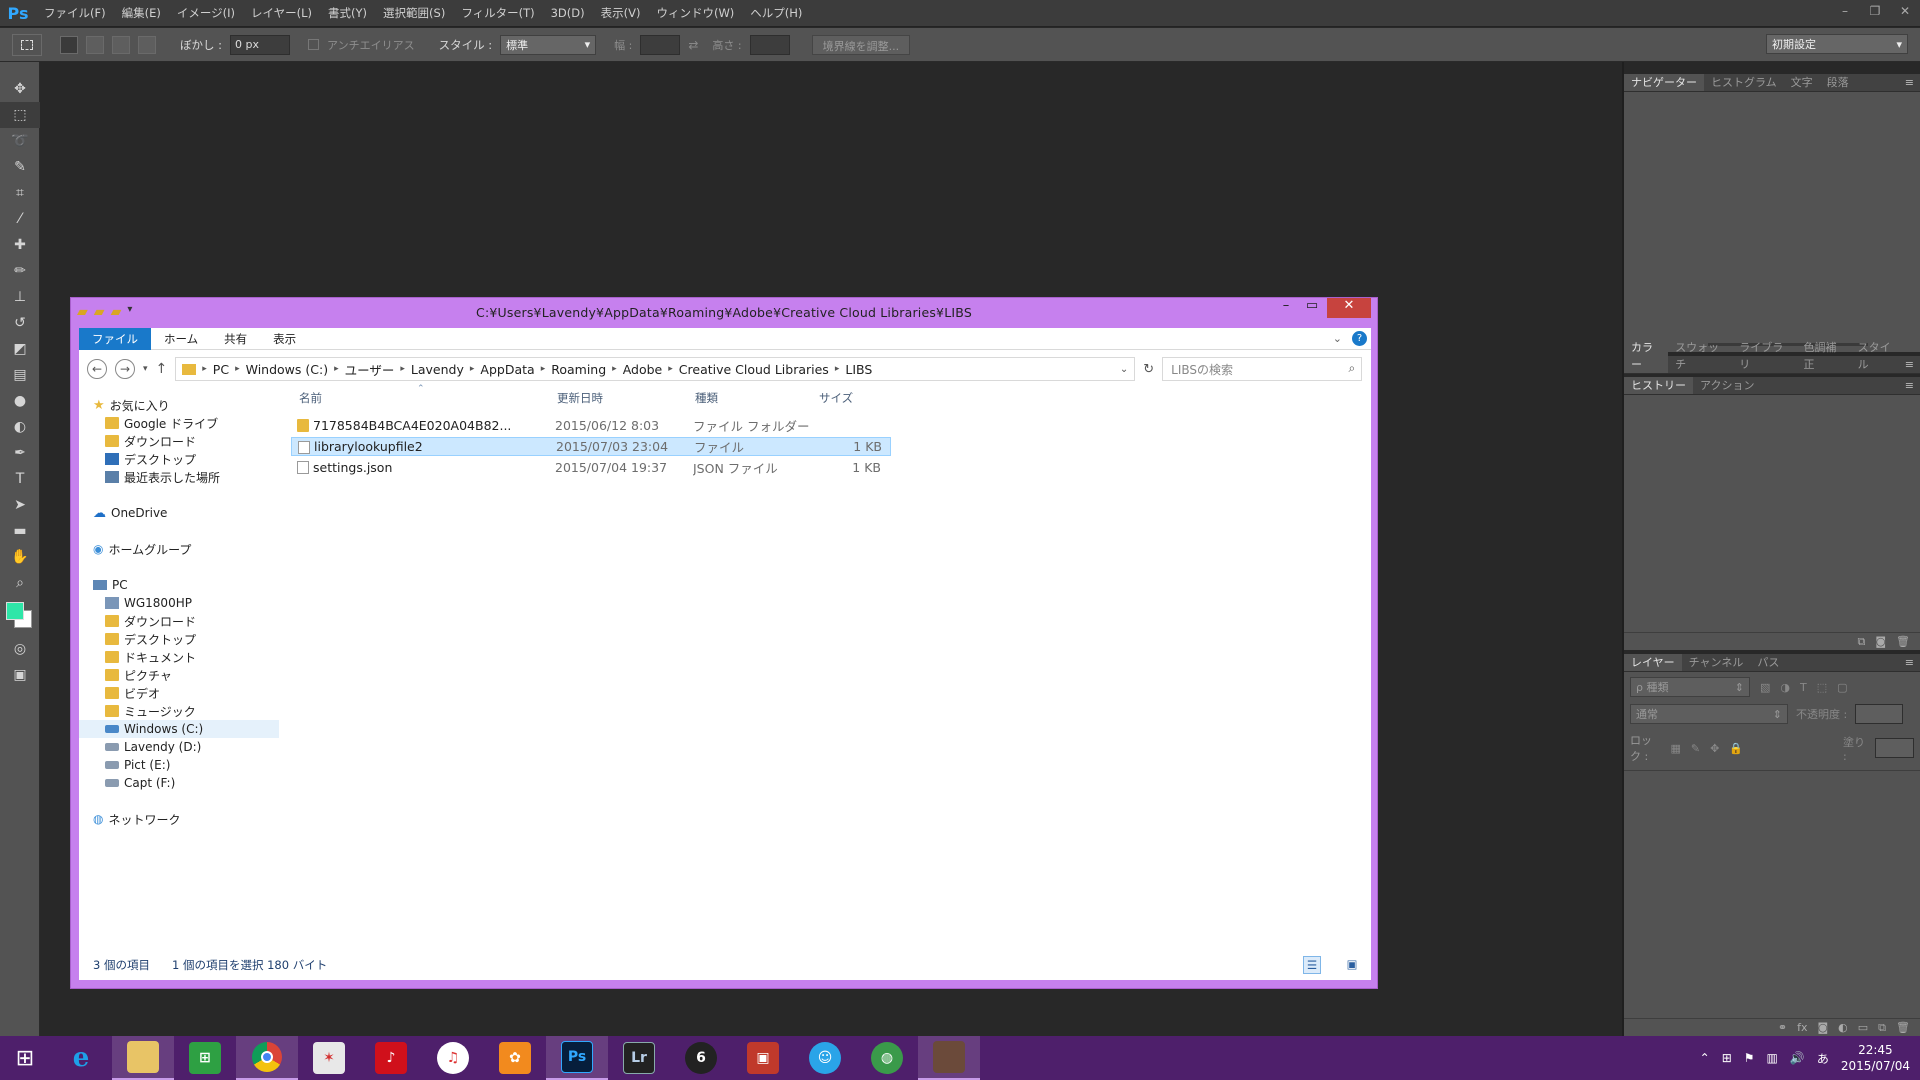 The width and height of the screenshot is (1920, 1080). What do you see at coordinates (1802, 1027) in the screenshot?
I see `layer-style-icon: fx` at bounding box center [1802, 1027].